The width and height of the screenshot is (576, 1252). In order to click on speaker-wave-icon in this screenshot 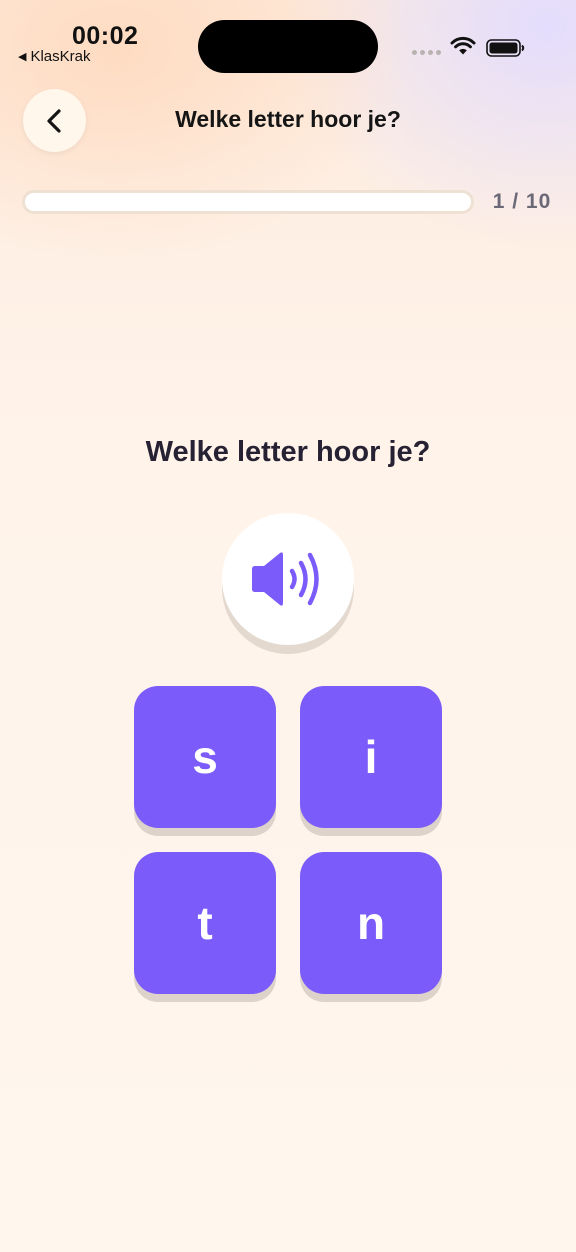, I will do `click(285, 579)`.